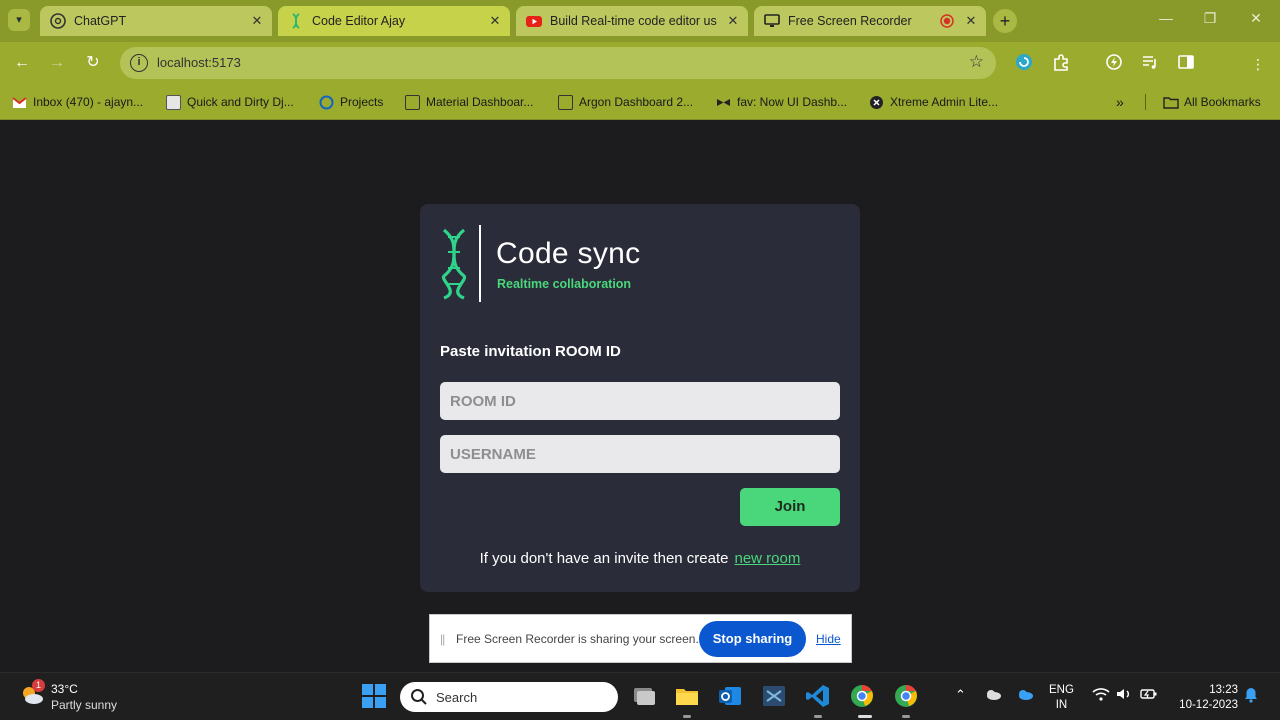 The height and width of the screenshot is (720, 1280). Describe the element at coordinates (1005, 21) in the screenshot. I see `new-tab-button: +` at that location.